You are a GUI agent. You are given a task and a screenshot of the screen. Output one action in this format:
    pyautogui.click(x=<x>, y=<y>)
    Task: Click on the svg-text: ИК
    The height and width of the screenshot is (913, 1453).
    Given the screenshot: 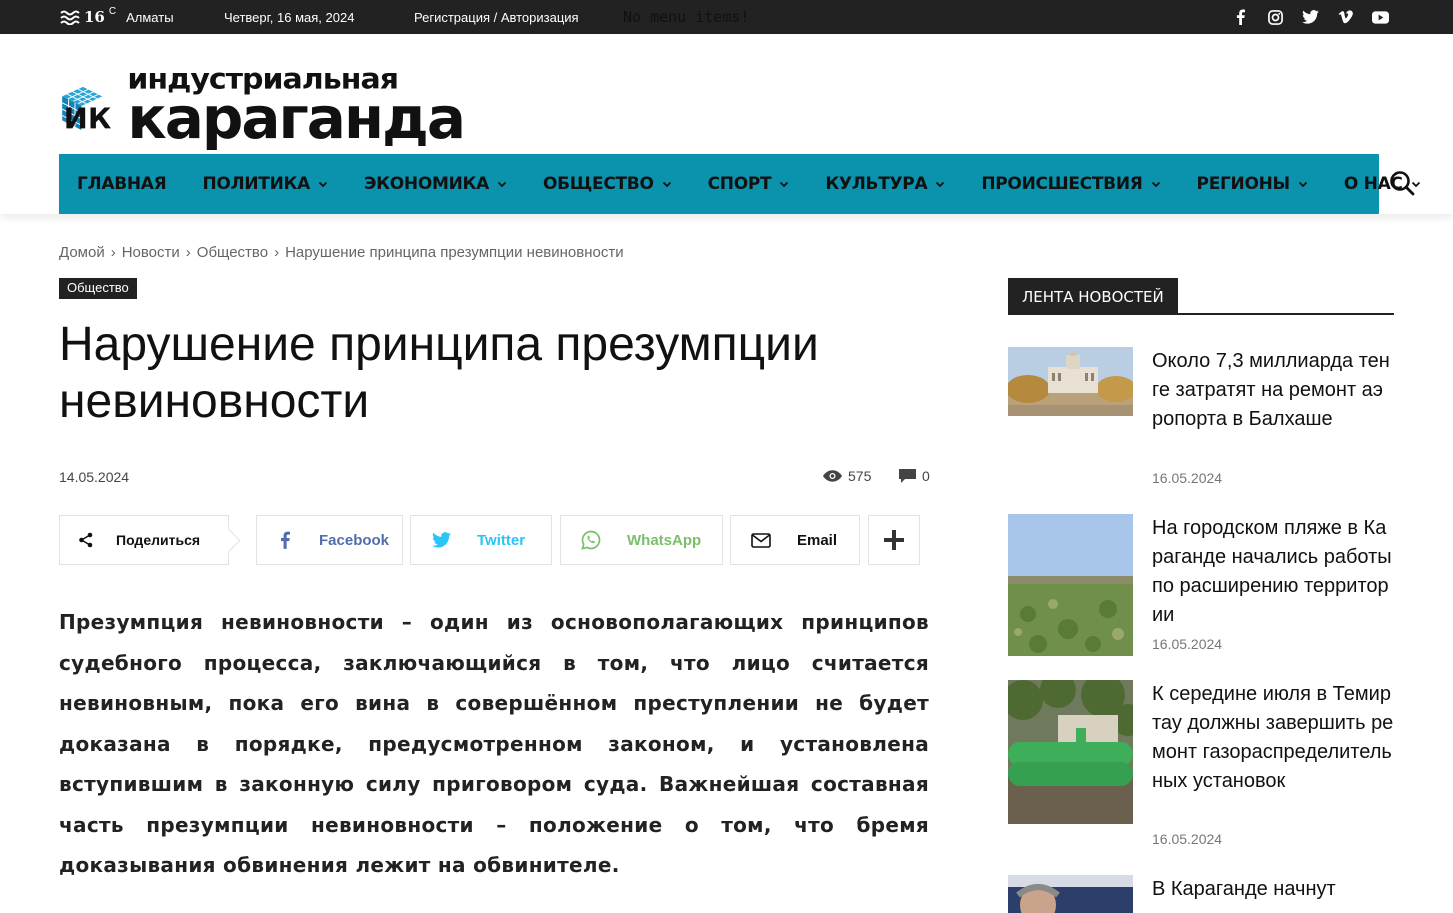 What is the action you would take?
    pyautogui.click(x=88, y=118)
    